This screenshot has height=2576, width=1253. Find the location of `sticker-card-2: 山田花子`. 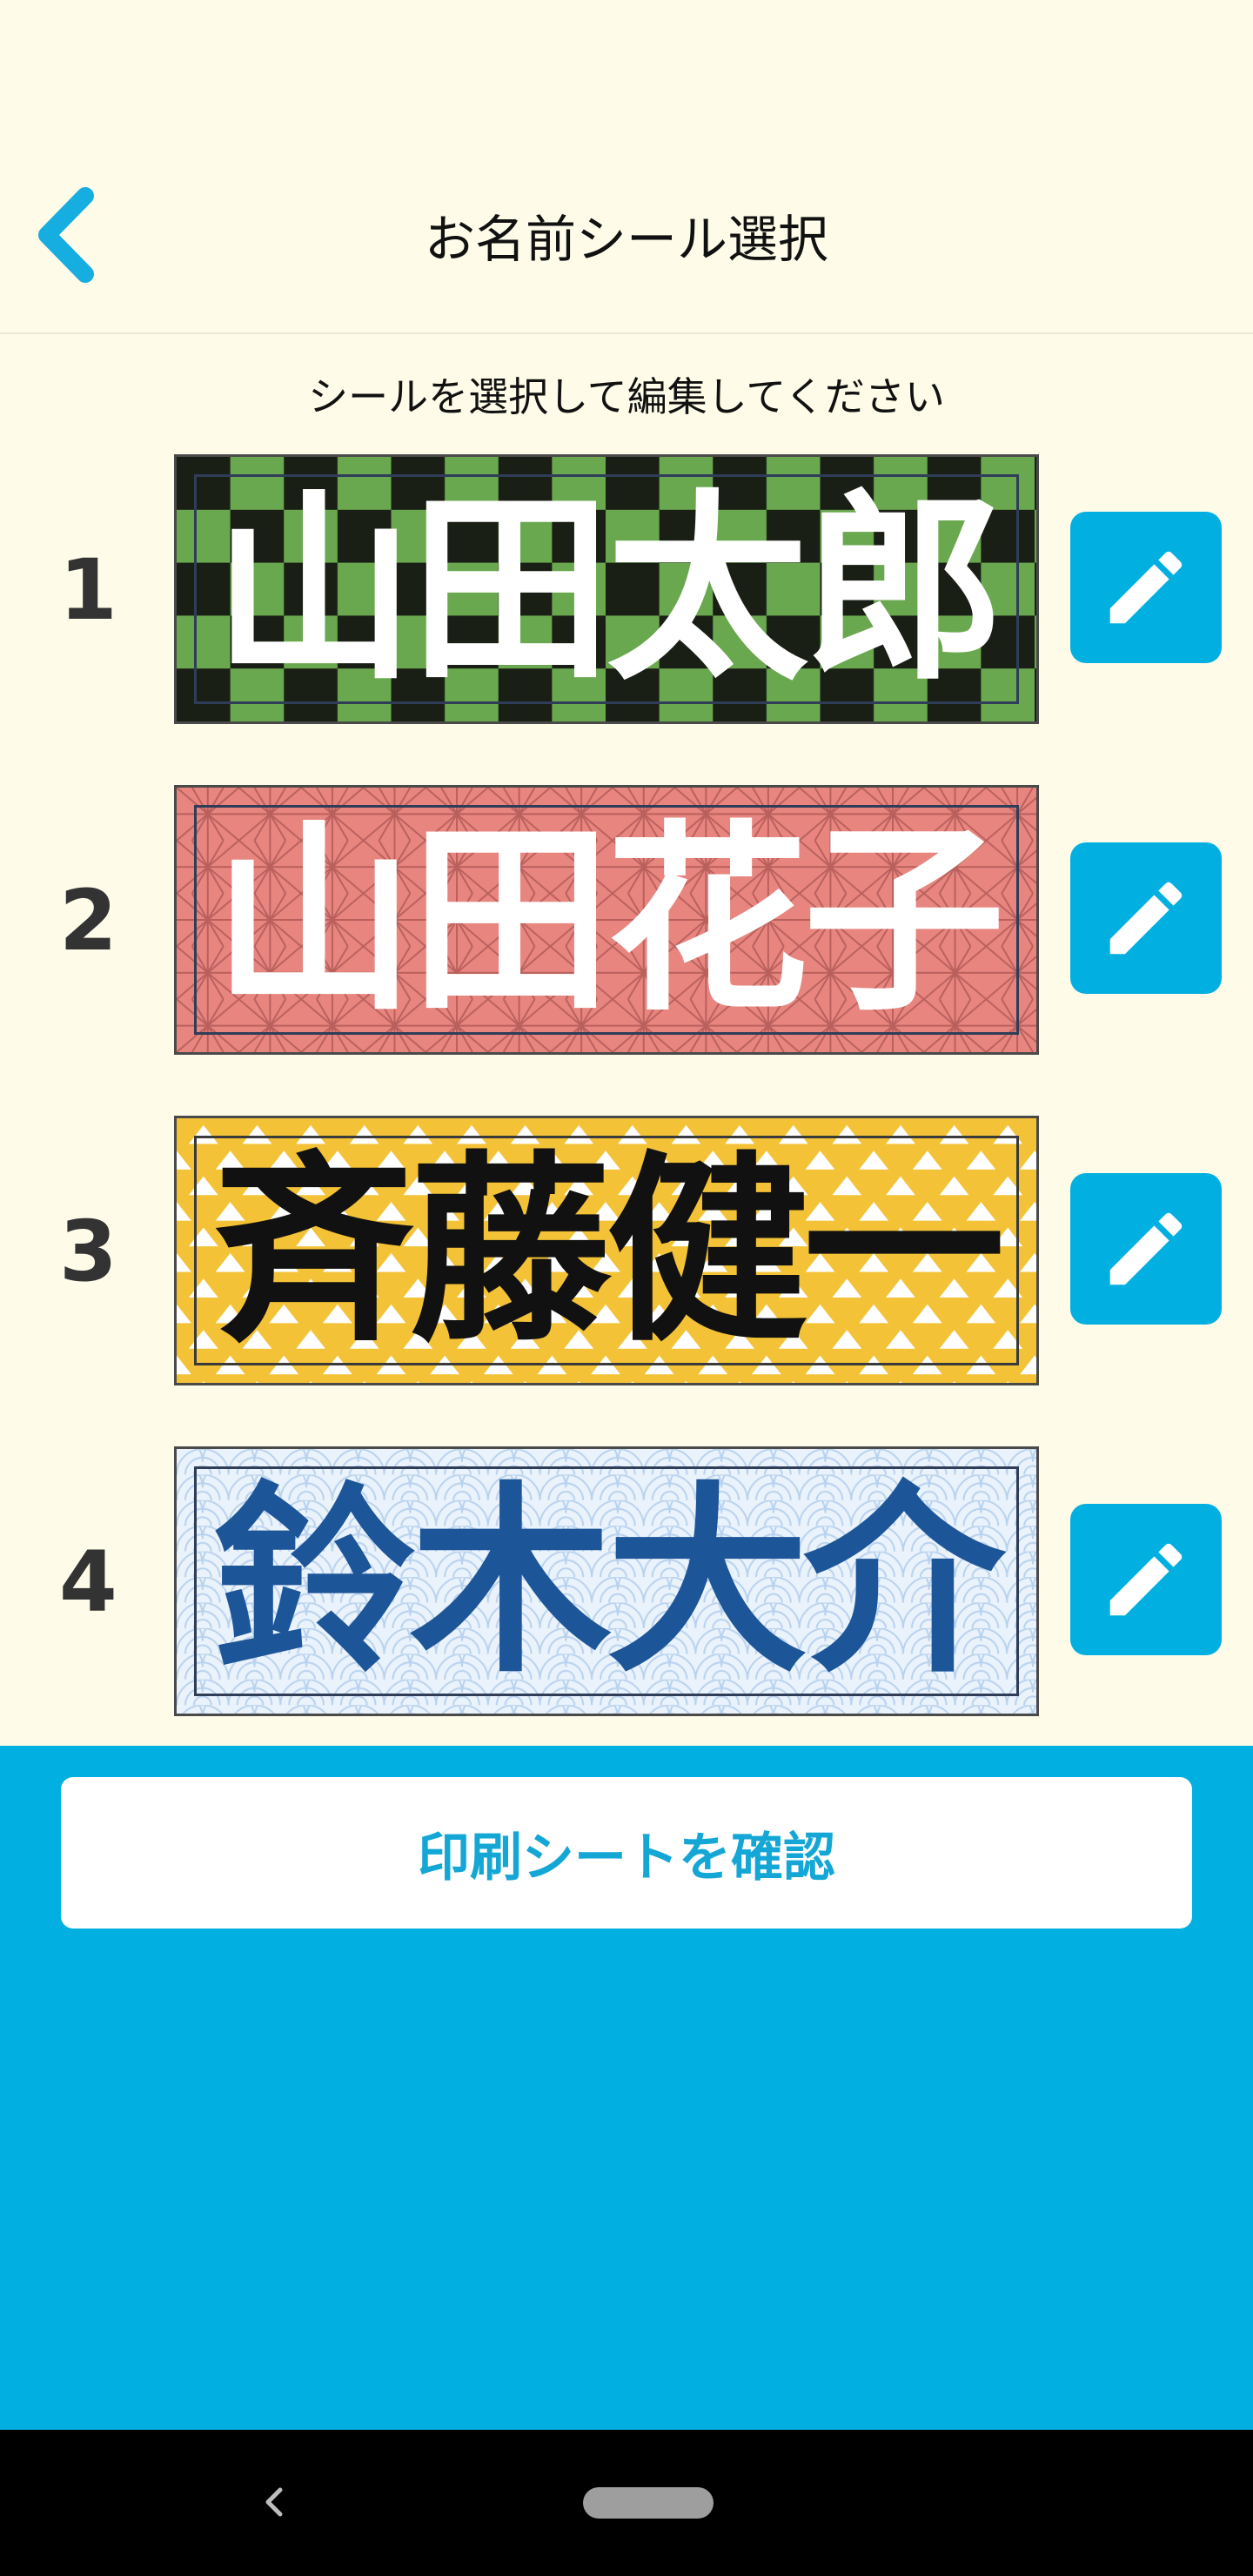

sticker-card-2: 山田花子 is located at coordinates (606, 920).